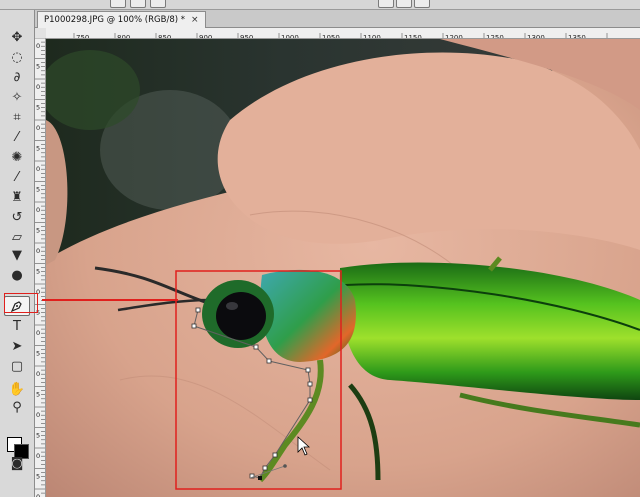 Image resolution: width=640 pixels, height=497 pixels. I want to click on annotation-callout-line, so click(110, 300).